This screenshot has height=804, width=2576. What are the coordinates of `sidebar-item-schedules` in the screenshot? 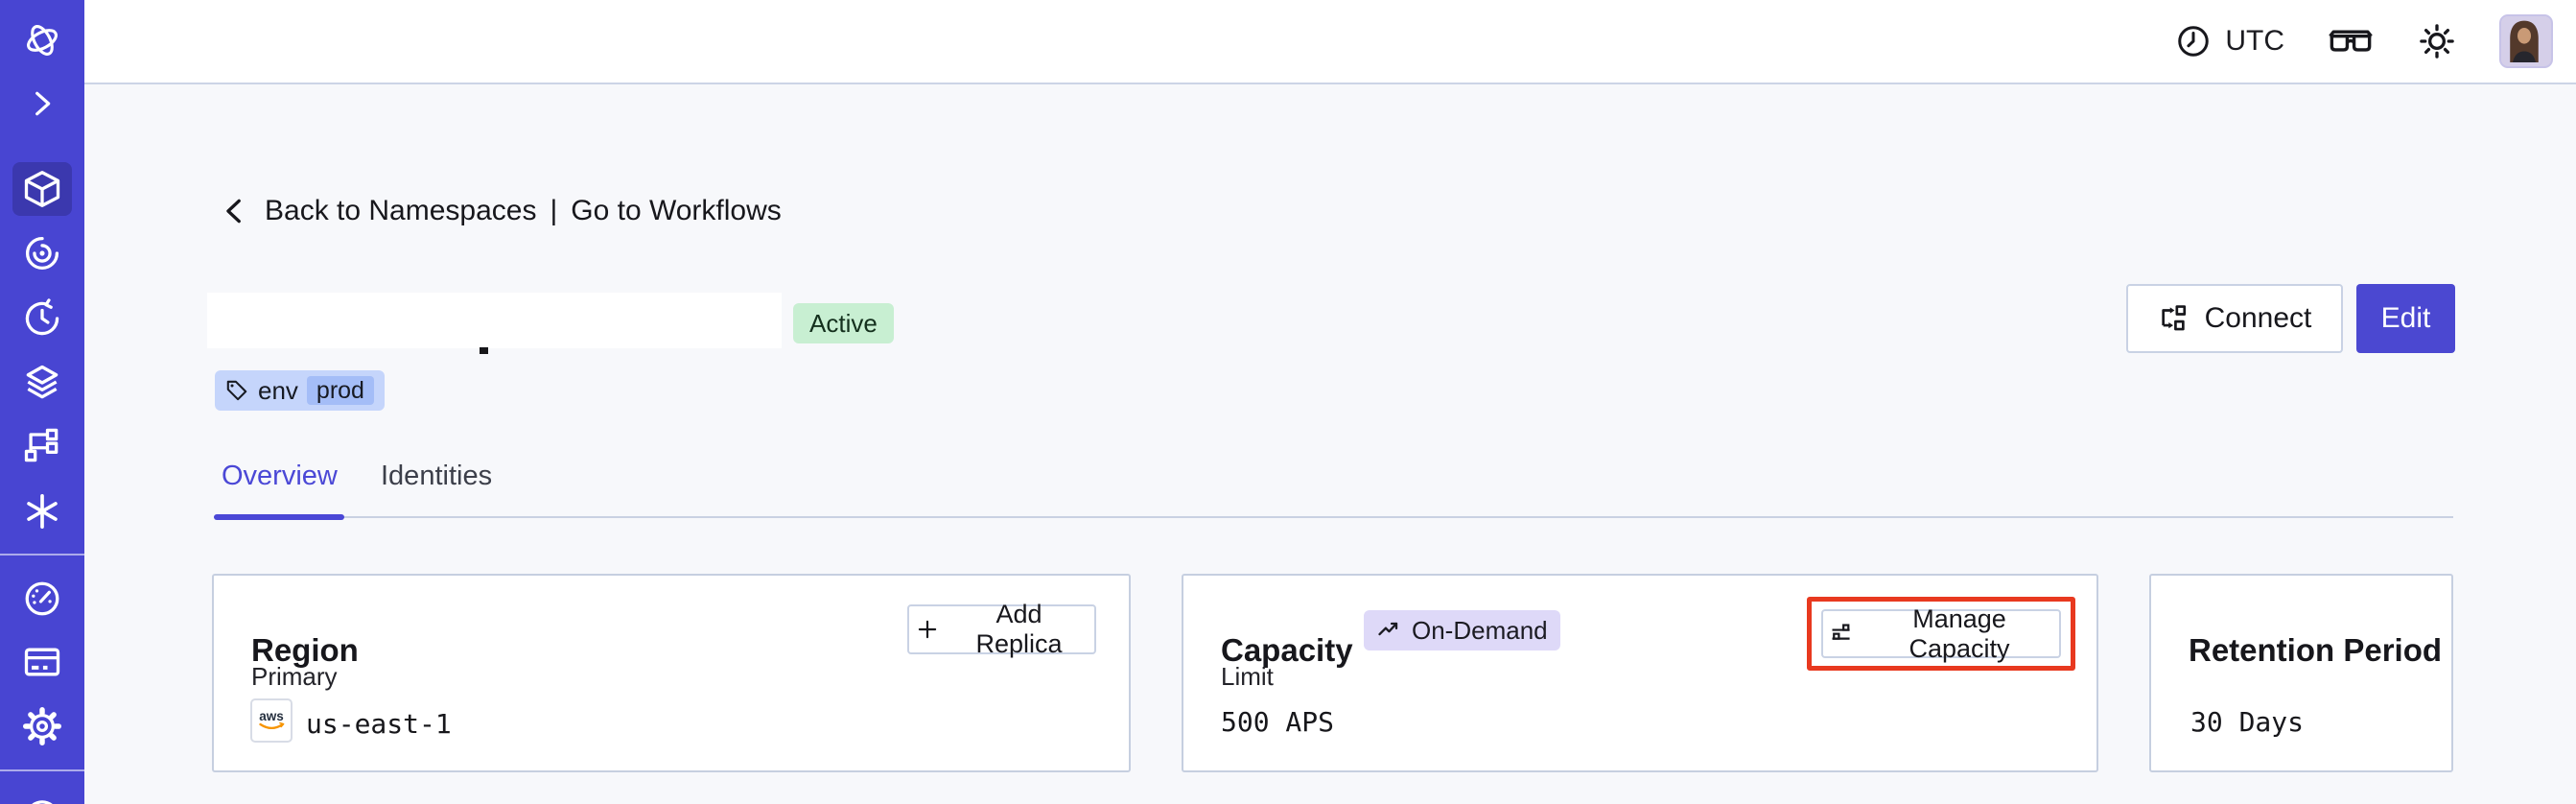 It's located at (42, 319).